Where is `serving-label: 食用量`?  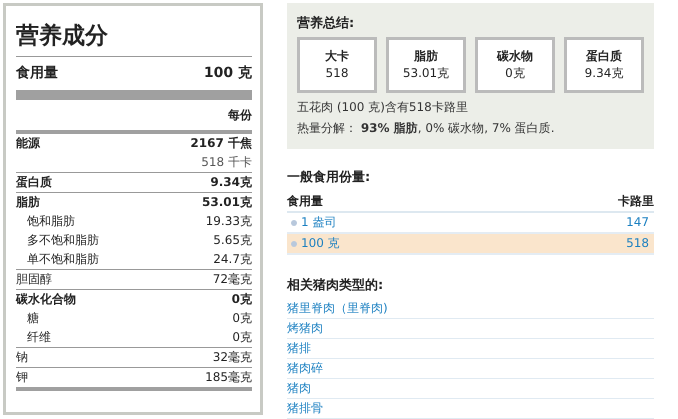 serving-label: 食用量 is located at coordinates (37, 73).